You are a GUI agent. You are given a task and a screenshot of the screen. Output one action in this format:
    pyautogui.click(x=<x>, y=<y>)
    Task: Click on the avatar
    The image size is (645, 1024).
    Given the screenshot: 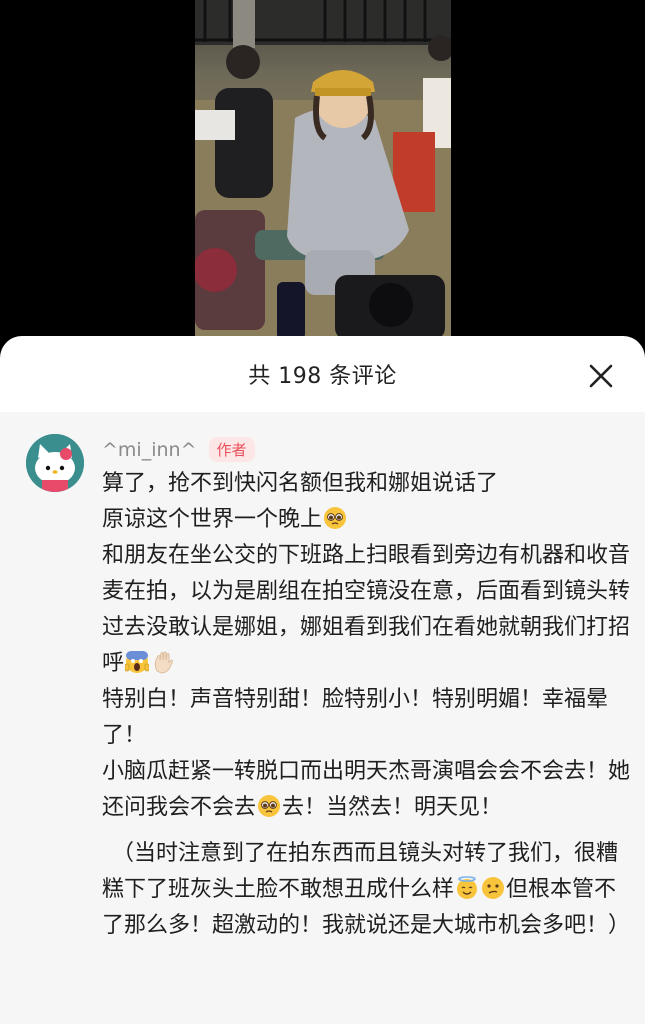 What is the action you would take?
    pyautogui.click(x=55, y=463)
    